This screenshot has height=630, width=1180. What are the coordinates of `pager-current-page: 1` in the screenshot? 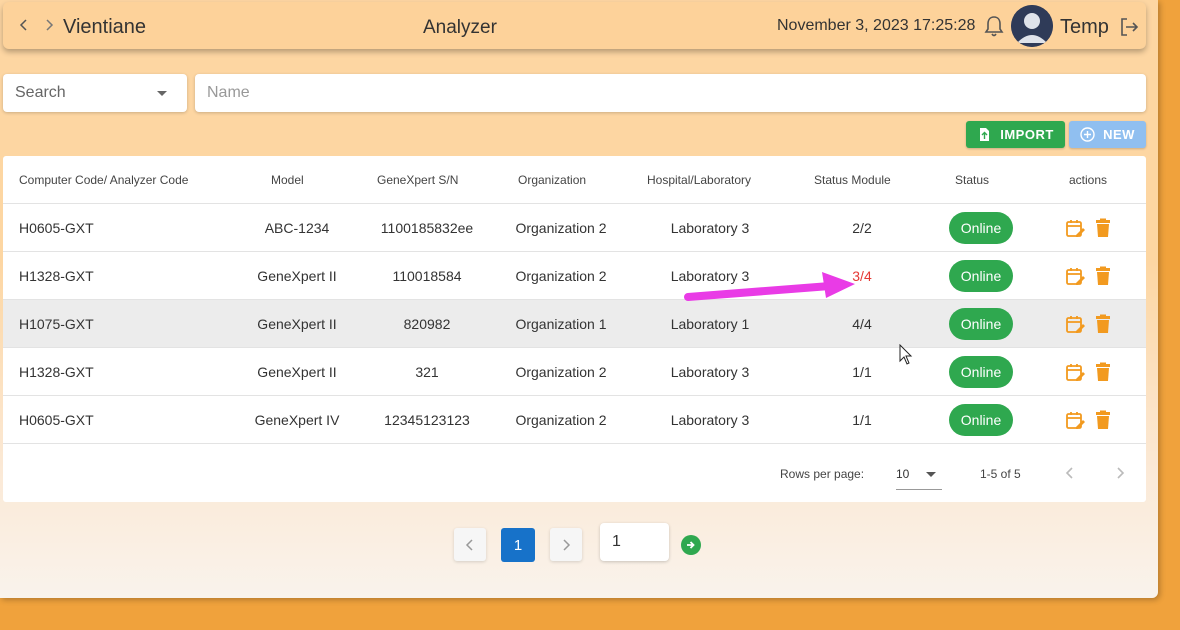 It's located at (518, 545).